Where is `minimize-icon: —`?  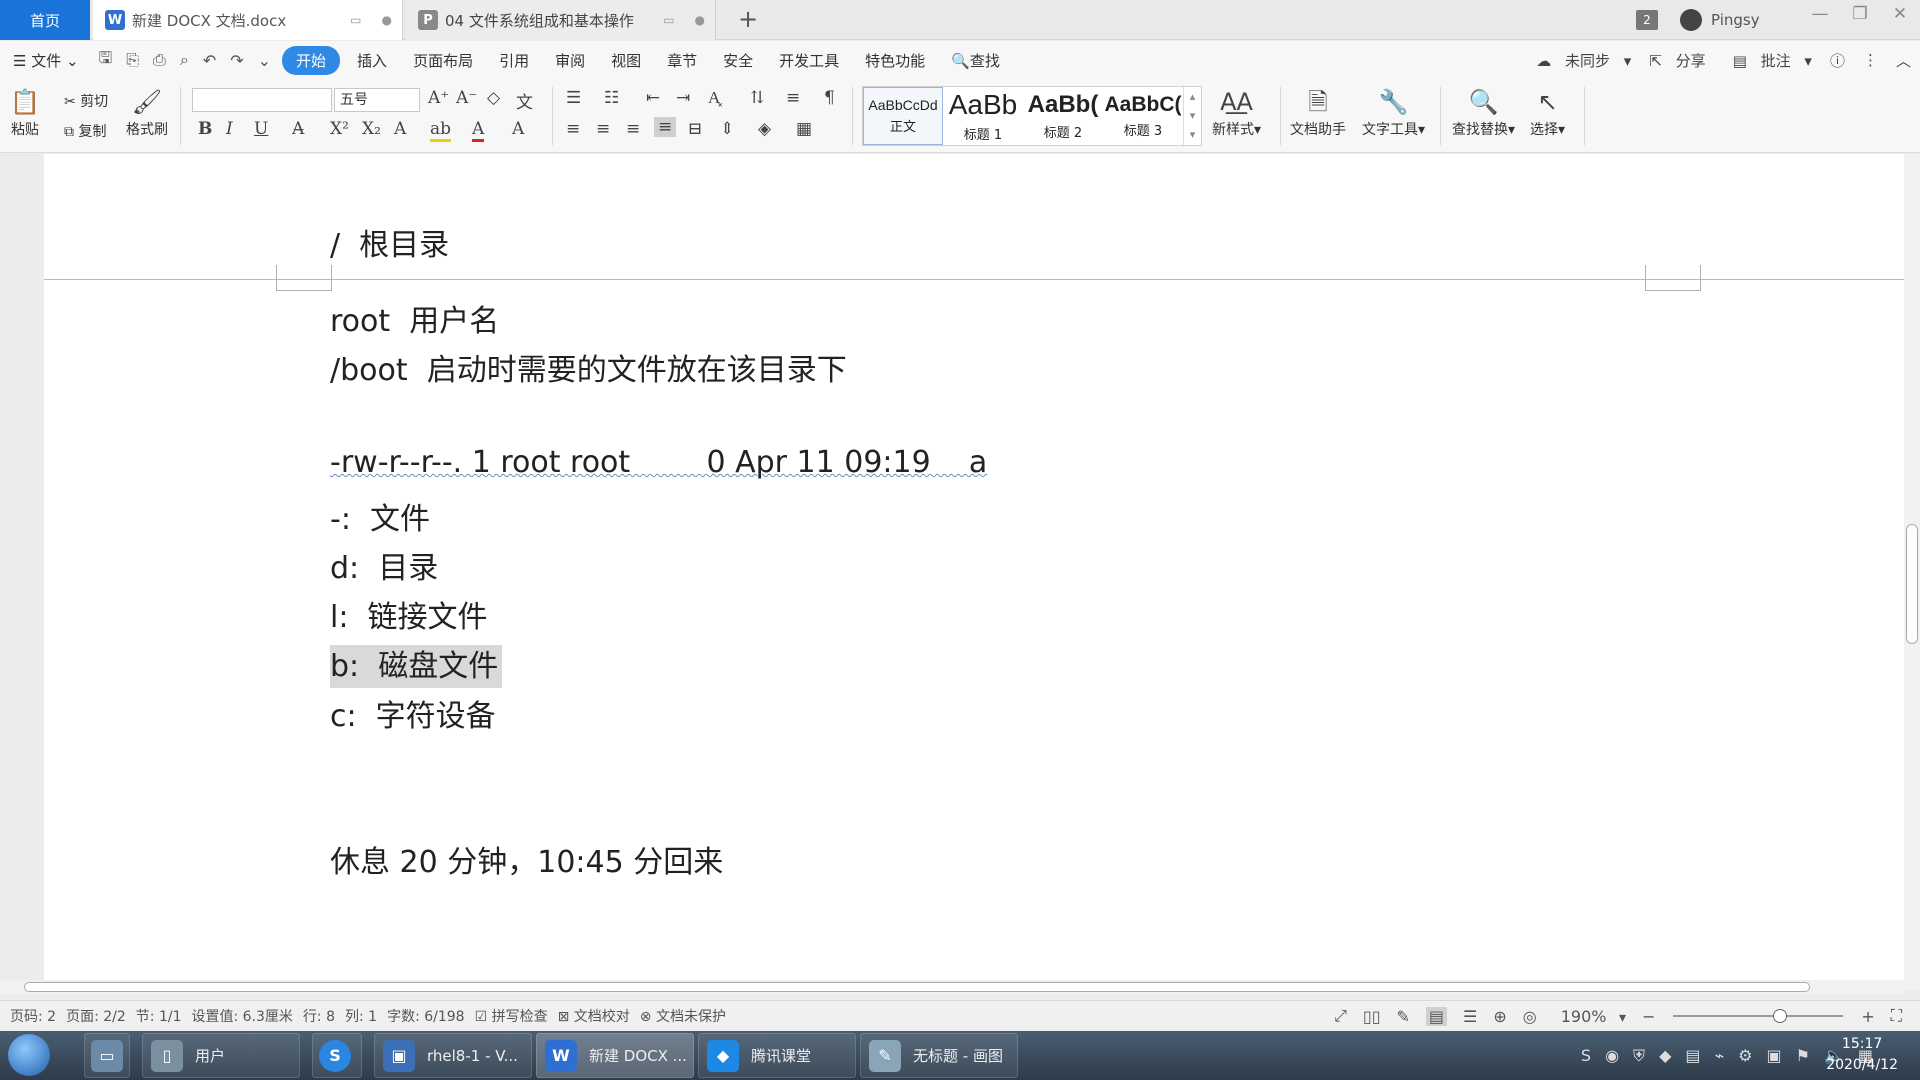
minimize-icon: — is located at coordinates (1820, 14).